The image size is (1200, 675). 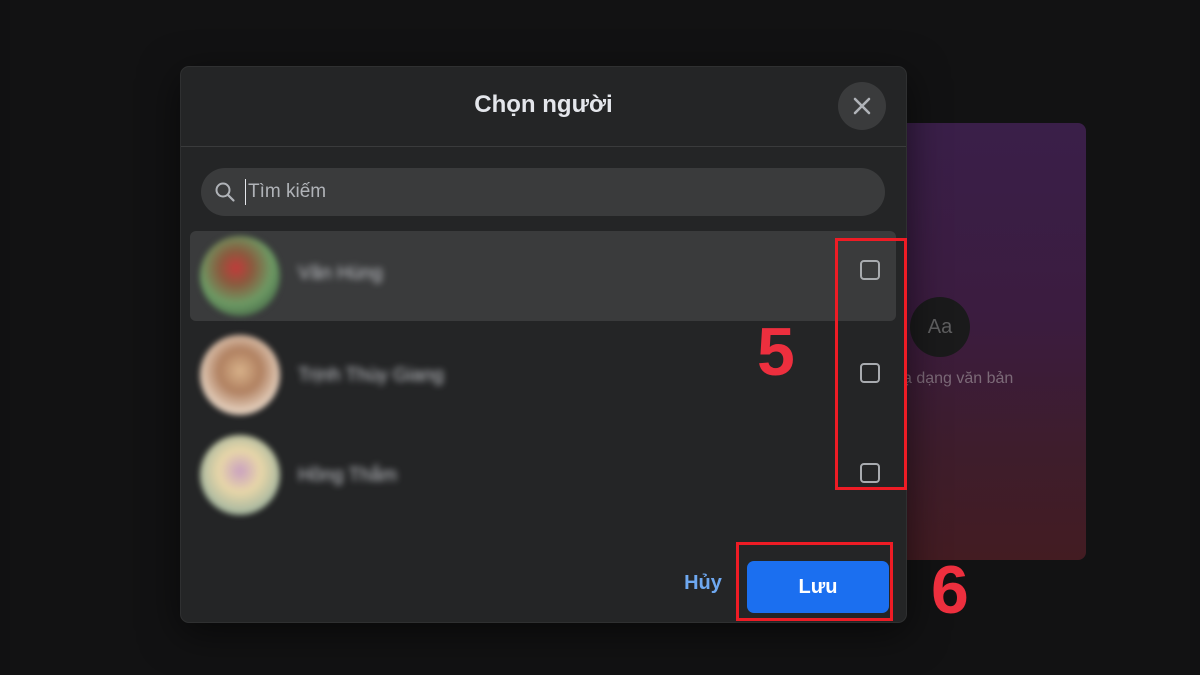 What do you see at coordinates (543, 104) in the screenshot?
I see `dialog-title: Chọn người` at bounding box center [543, 104].